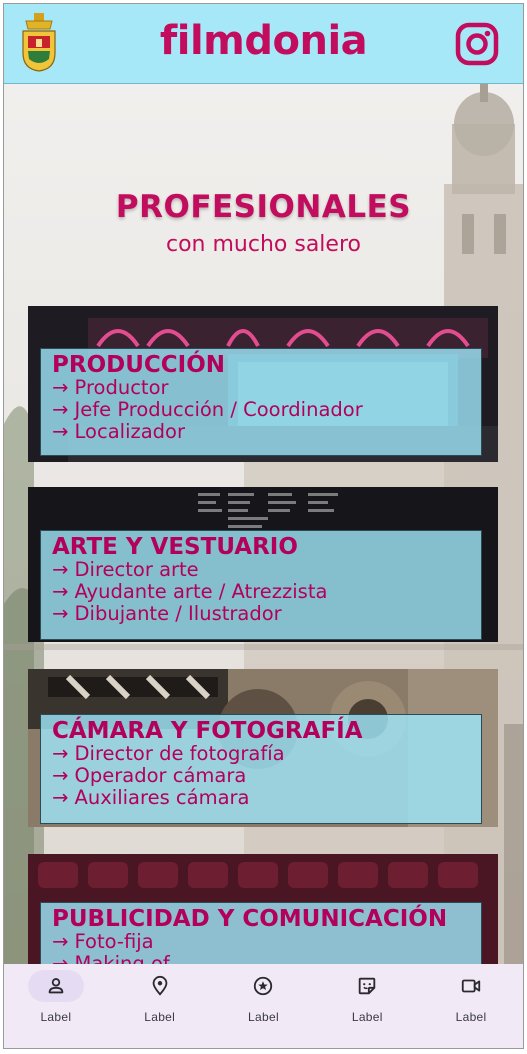  Describe the element at coordinates (160, 986) in the screenshot. I see `location-pin-icon` at that location.